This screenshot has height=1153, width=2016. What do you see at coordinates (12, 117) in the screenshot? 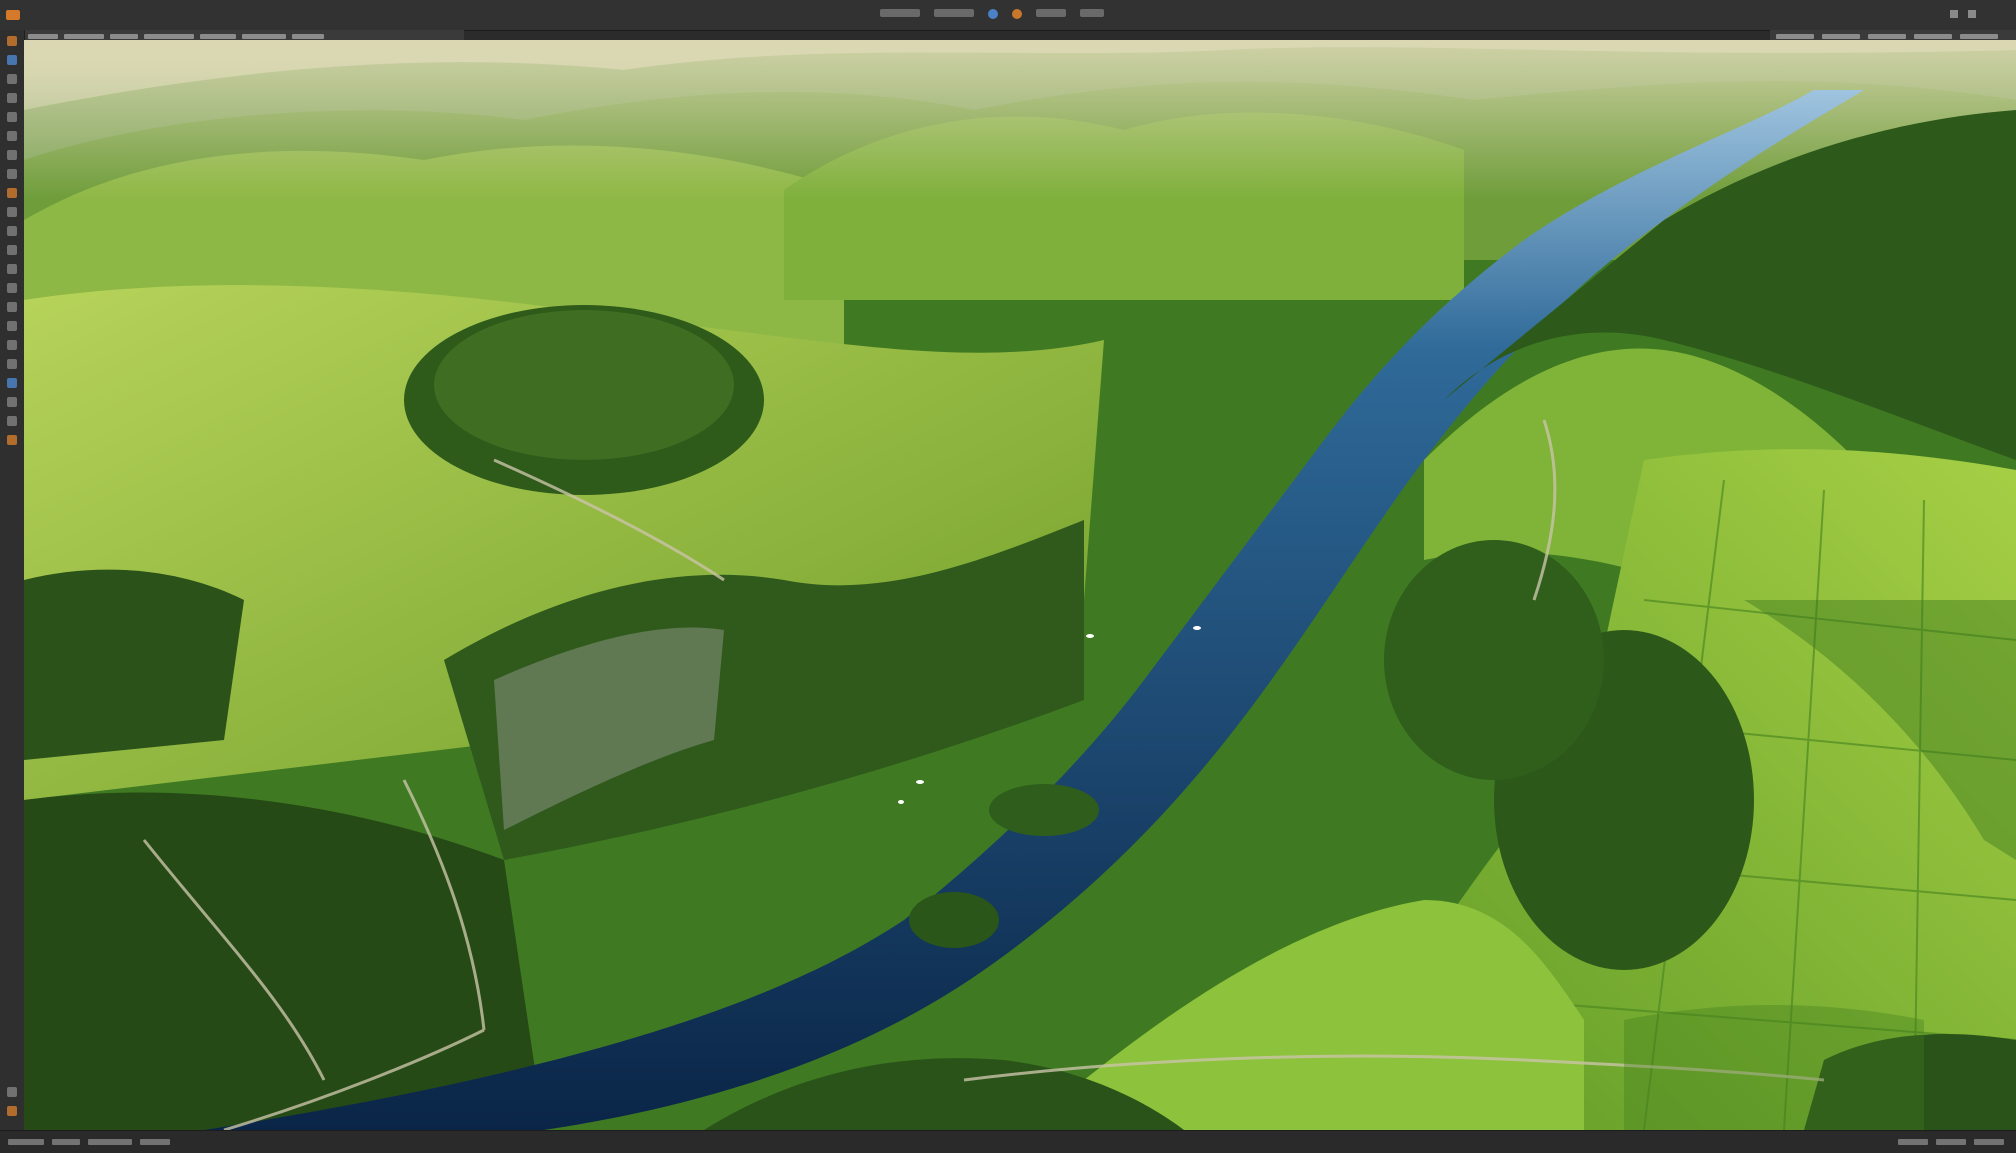
I see `eyedropper-tool-icon` at bounding box center [12, 117].